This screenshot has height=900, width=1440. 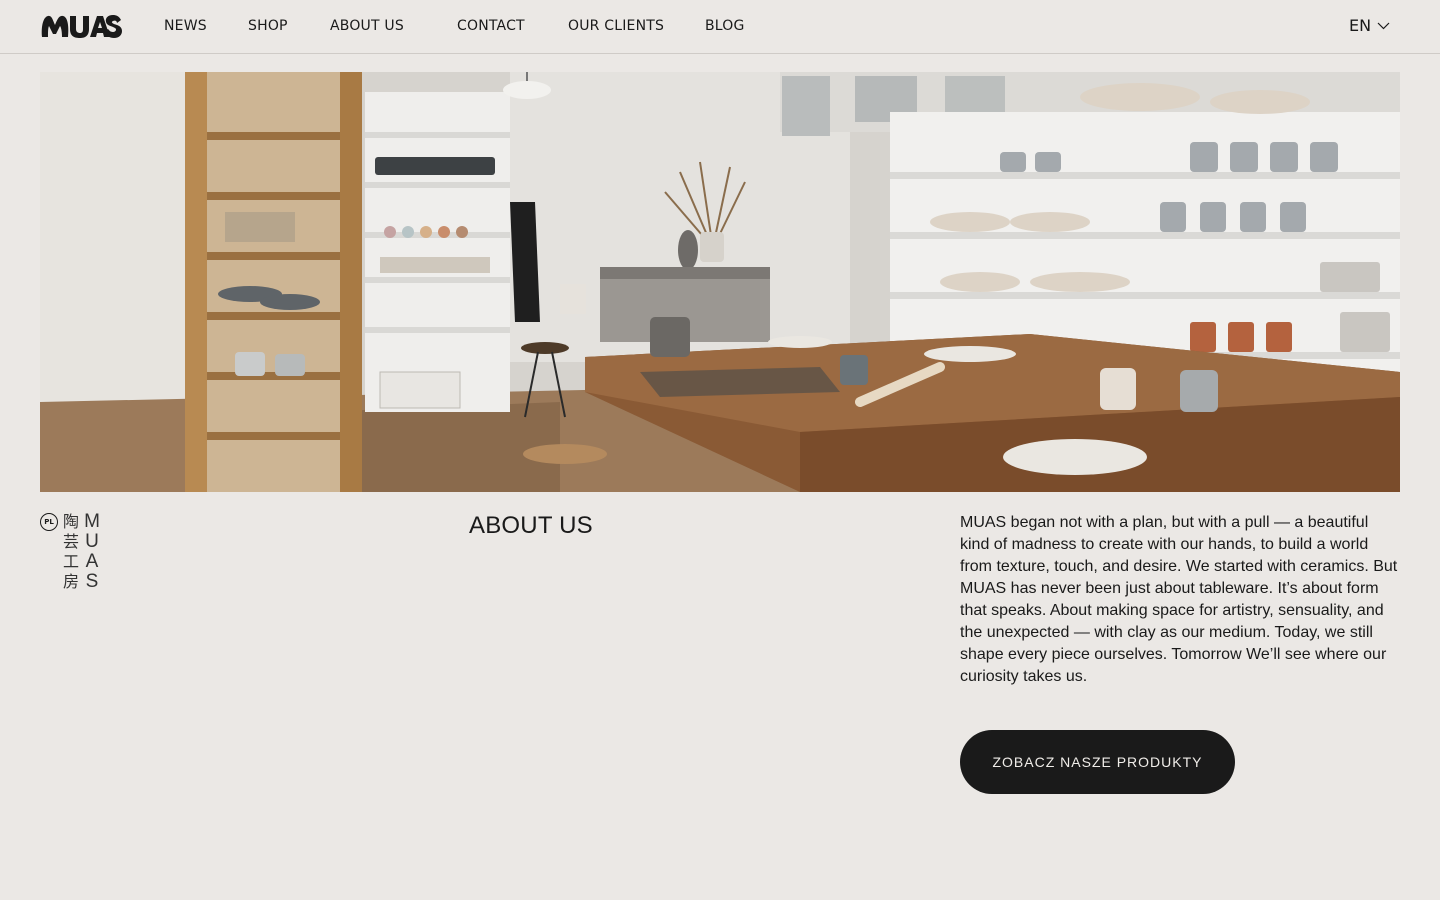 I want to click on language-selector: EN, so click(x=1369, y=25).